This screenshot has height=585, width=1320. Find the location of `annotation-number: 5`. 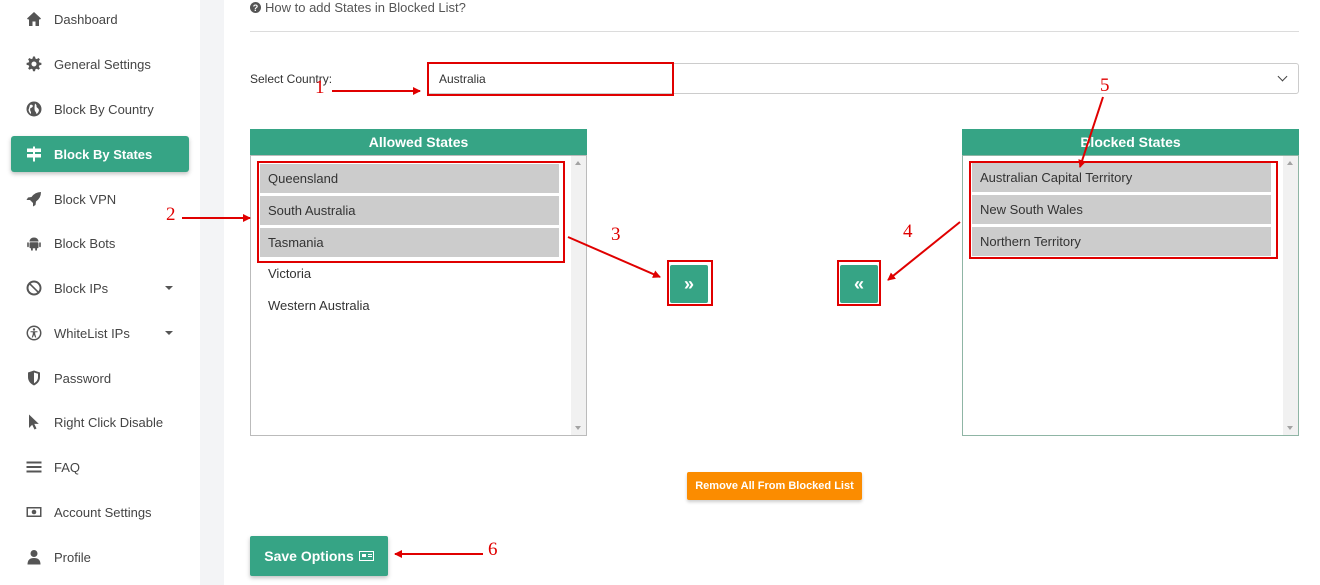

annotation-number: 5 is located at coordinates (1105, 85).